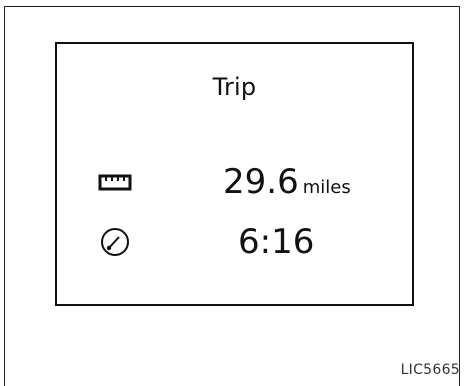 This screenshot has height=386, width=466. I want to click on trip-time-value: 6:16, so click(276, 242).